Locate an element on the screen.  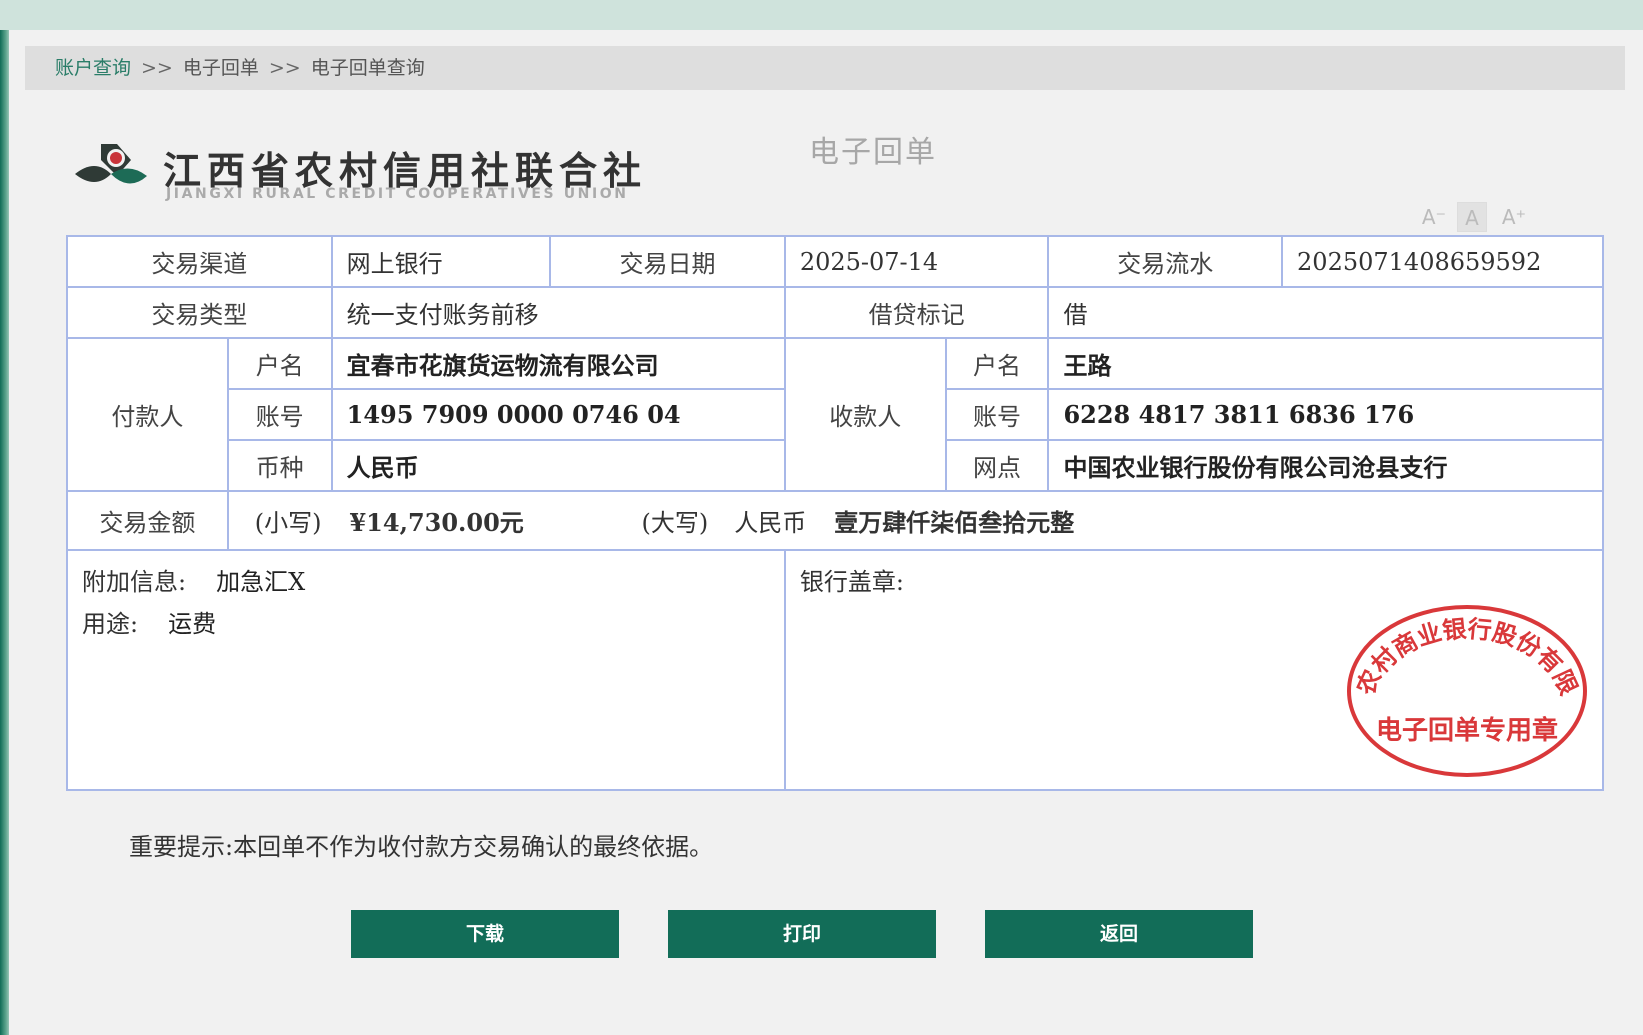
bank-stamp-cell: 银行盖章: 宜春农村商业银行股份有限公司 电子回单专用章 is located at coordinates (1194, 670).